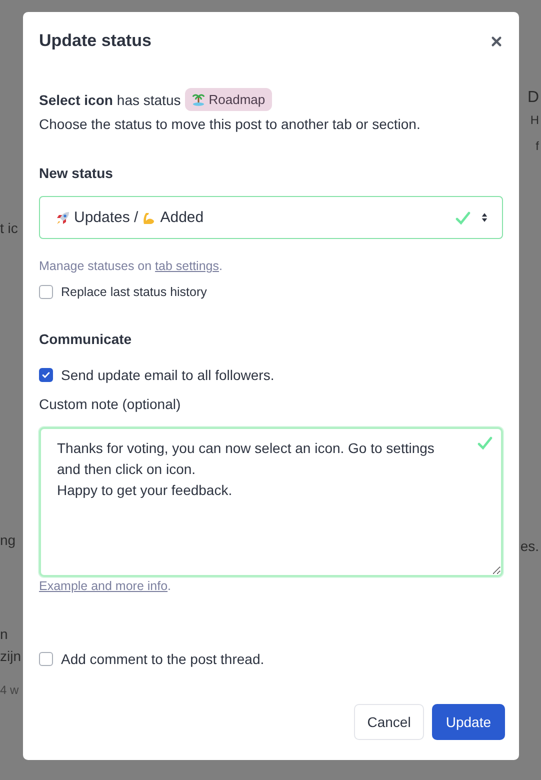 Image resolution: width=541 pixels, height=780 pixels. What do you see at coordinates (534, 120) in the screenshot?
I see `partial-text: H` at bounding box center [534, 120].